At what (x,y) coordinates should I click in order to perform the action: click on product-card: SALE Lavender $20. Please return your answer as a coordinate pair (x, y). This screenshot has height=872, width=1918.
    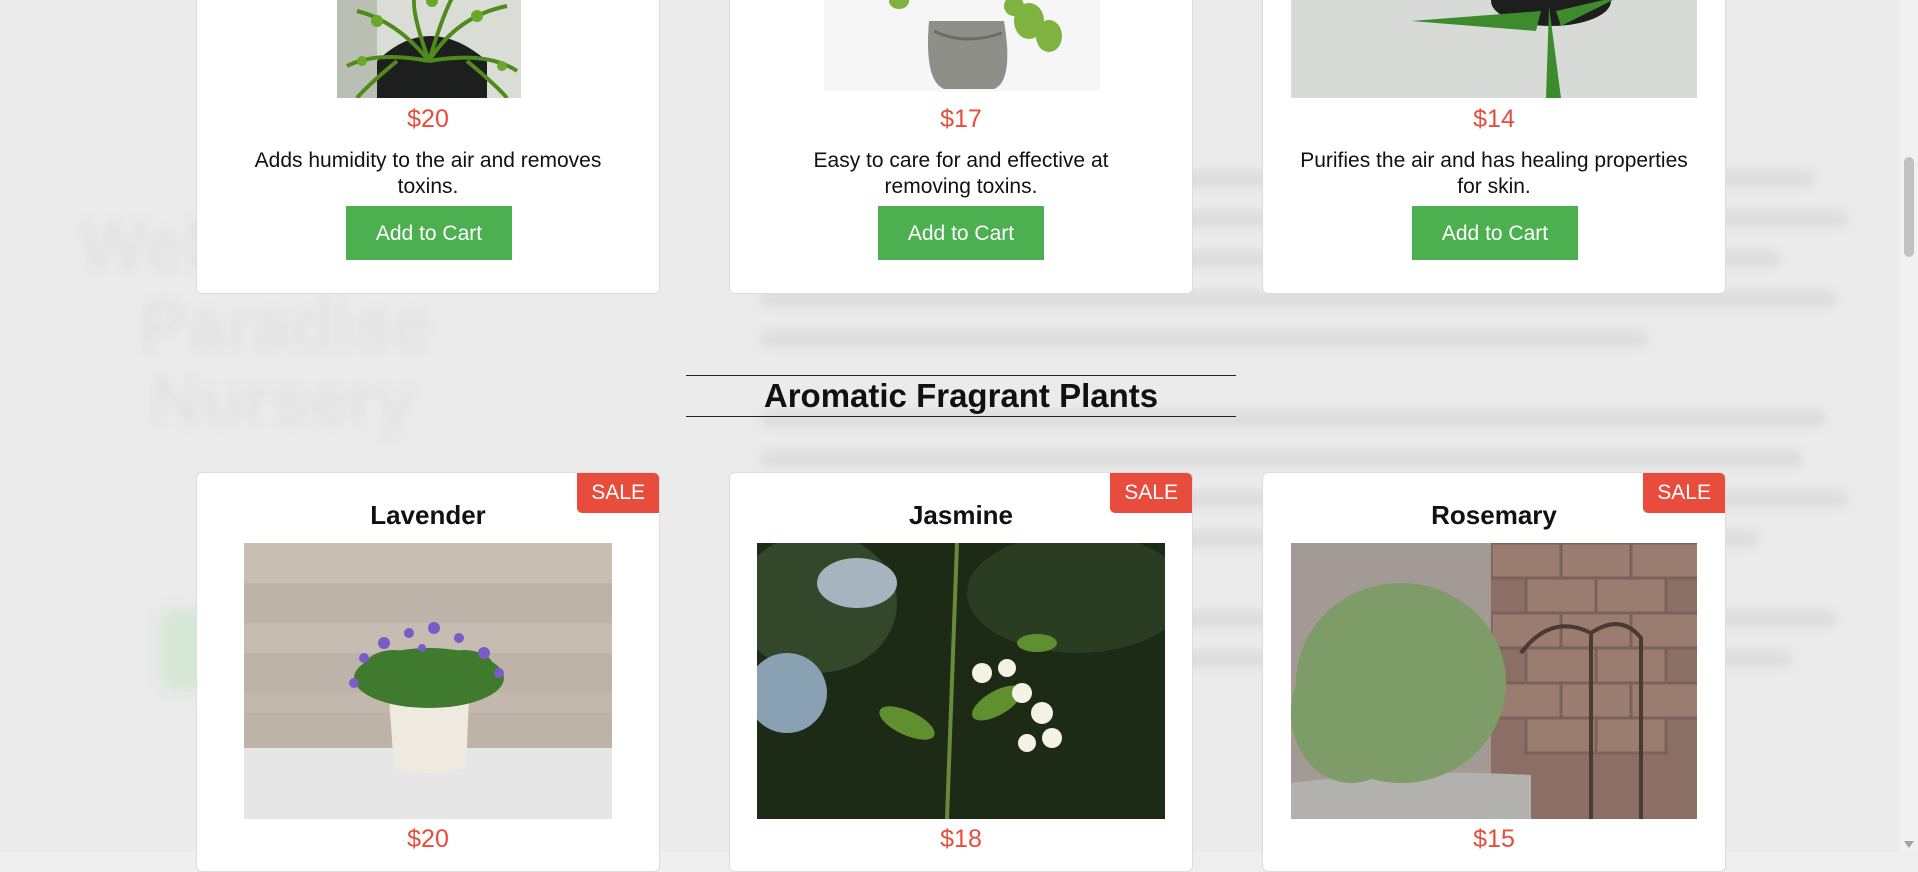
    Looking at the image, I should click on (428, 672).